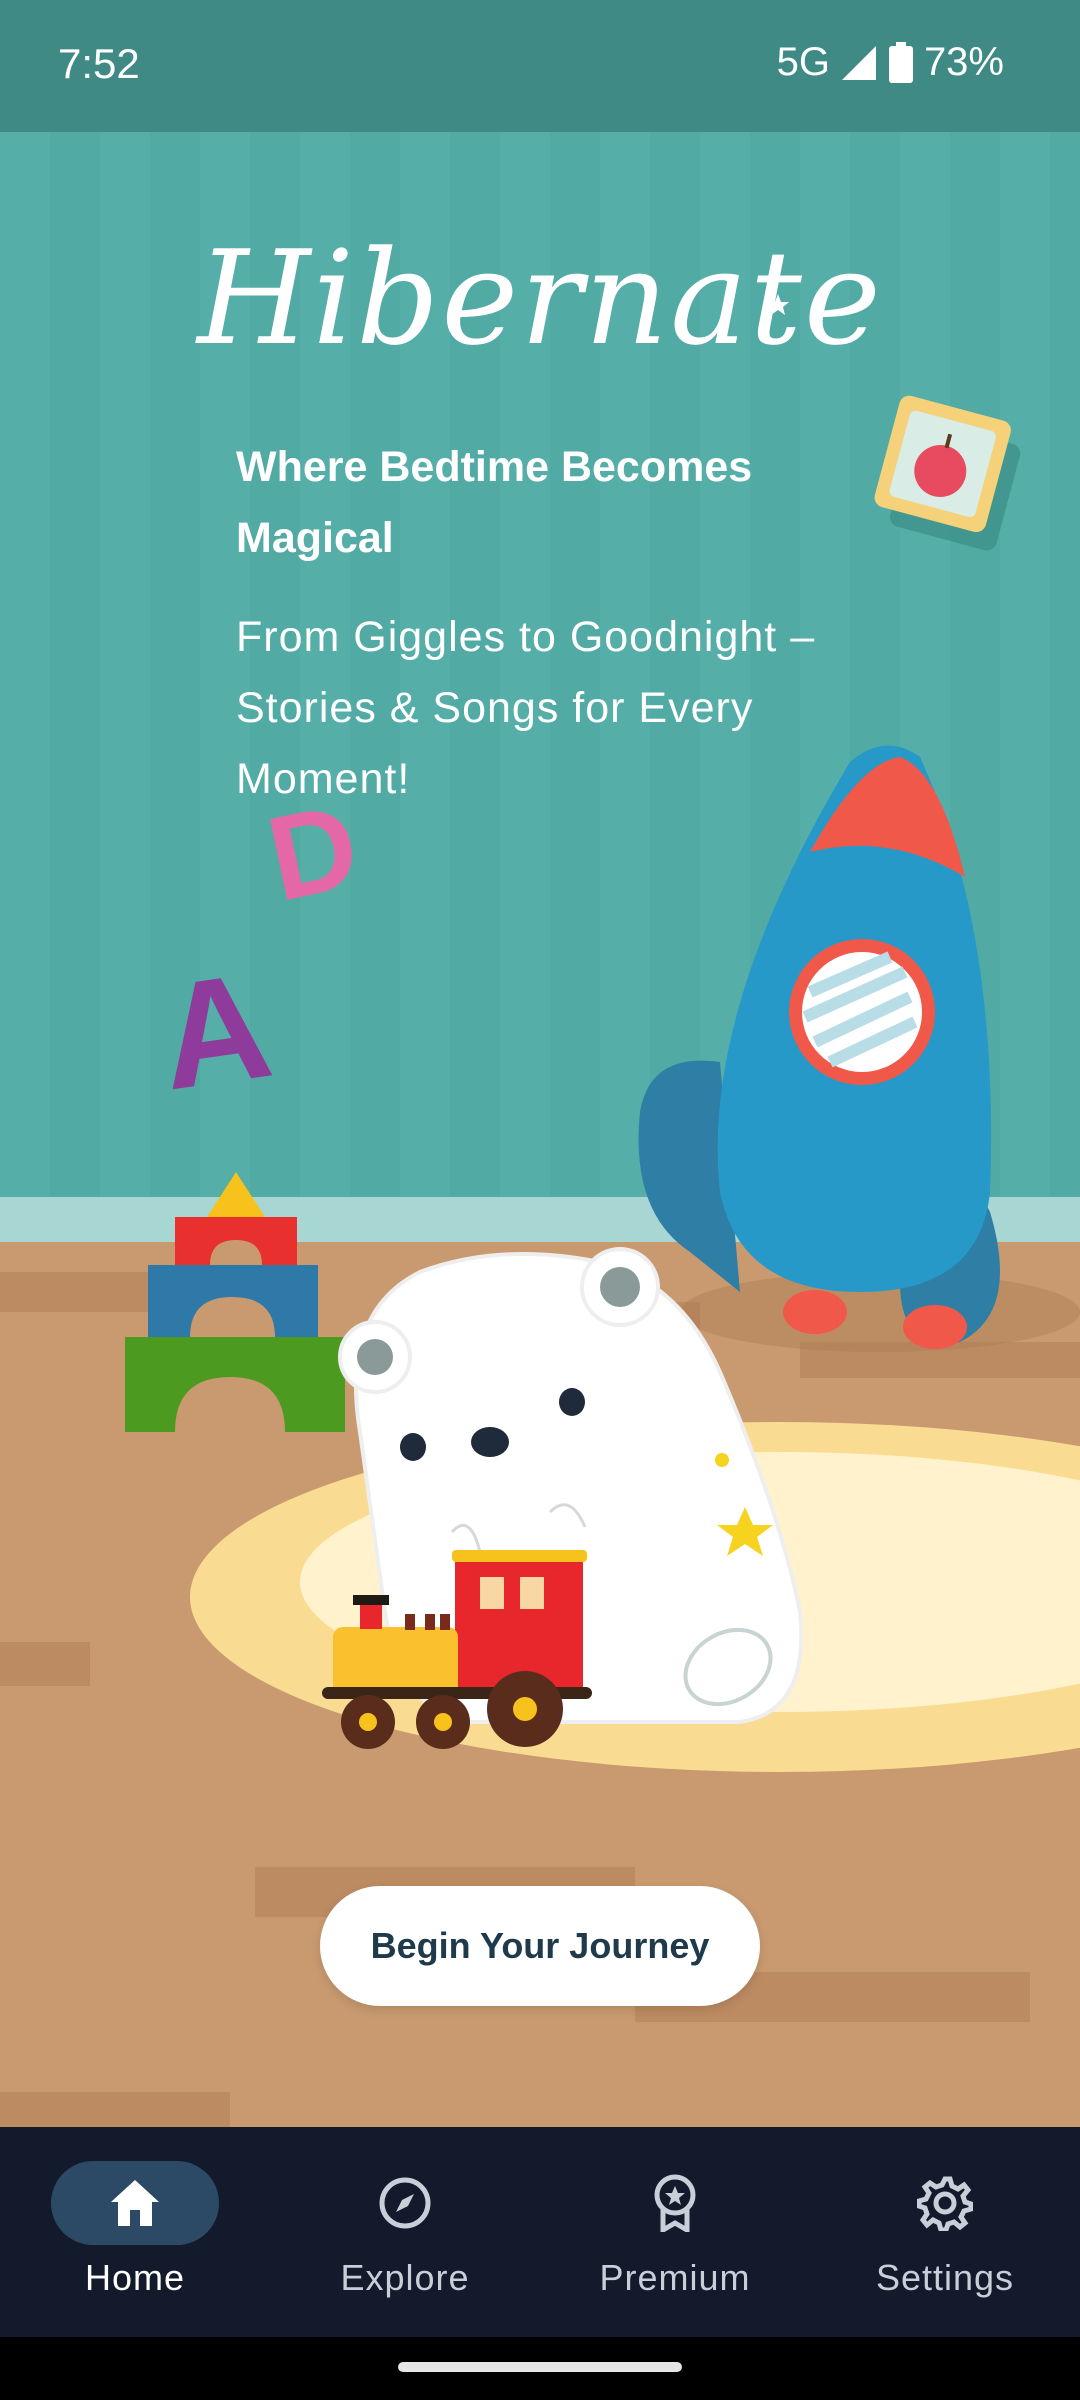  I want to click on apple-frame, so click(947, 473).